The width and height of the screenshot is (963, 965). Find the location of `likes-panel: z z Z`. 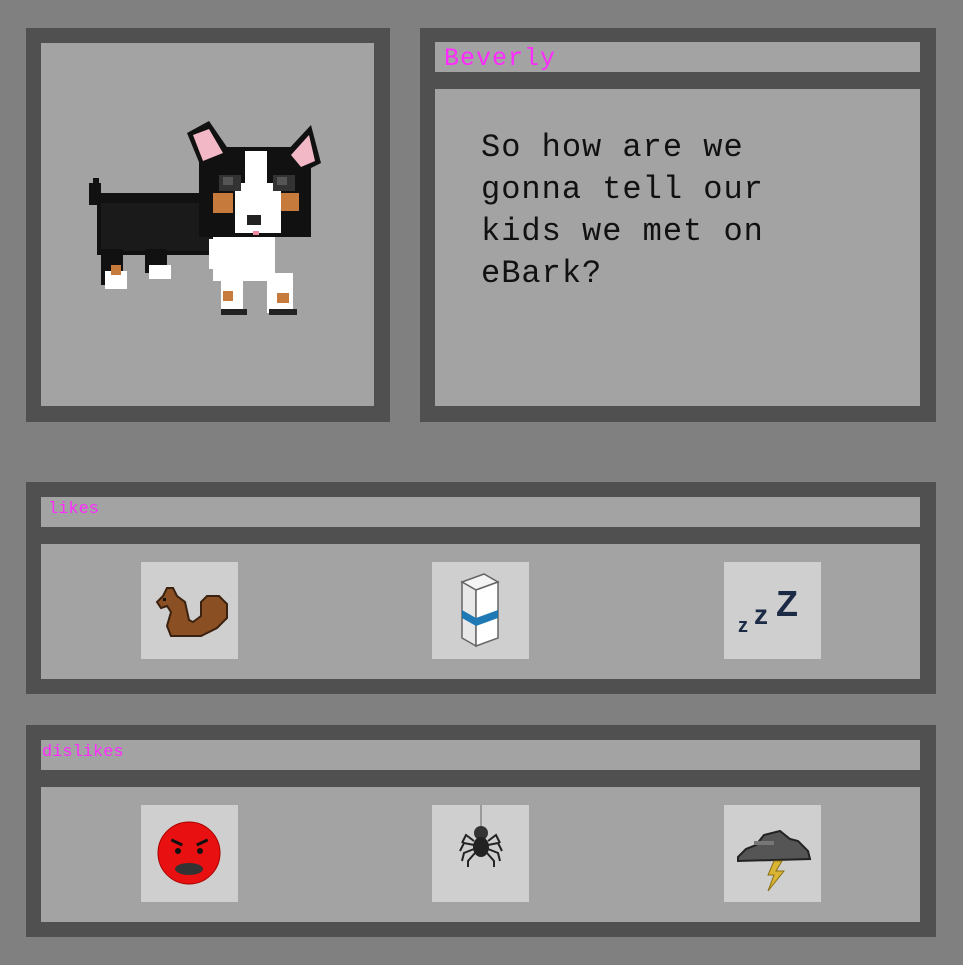

likes-panel: z z Z is located at coordinates (480, 611).